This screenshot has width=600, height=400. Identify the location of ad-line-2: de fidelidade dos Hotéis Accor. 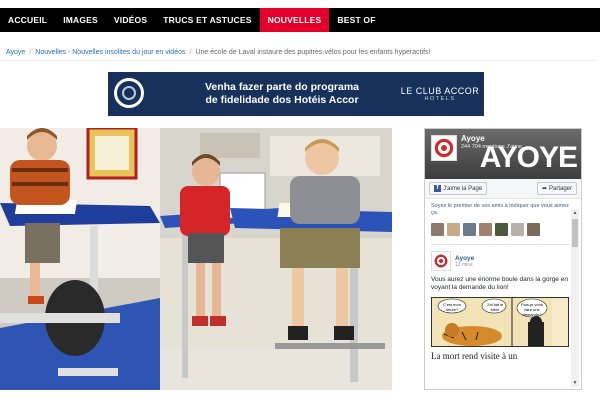
(282, 100).